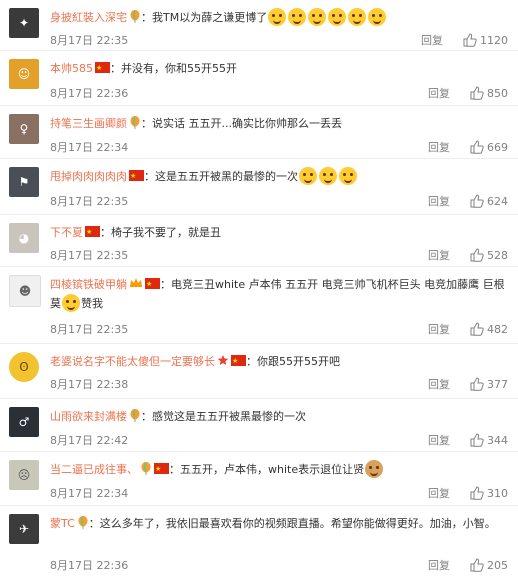 This screenshot has width=518, height=580. Describe the element at coordinates (24, 74) in the screenshot. I see `avatar: ☺` at that location.